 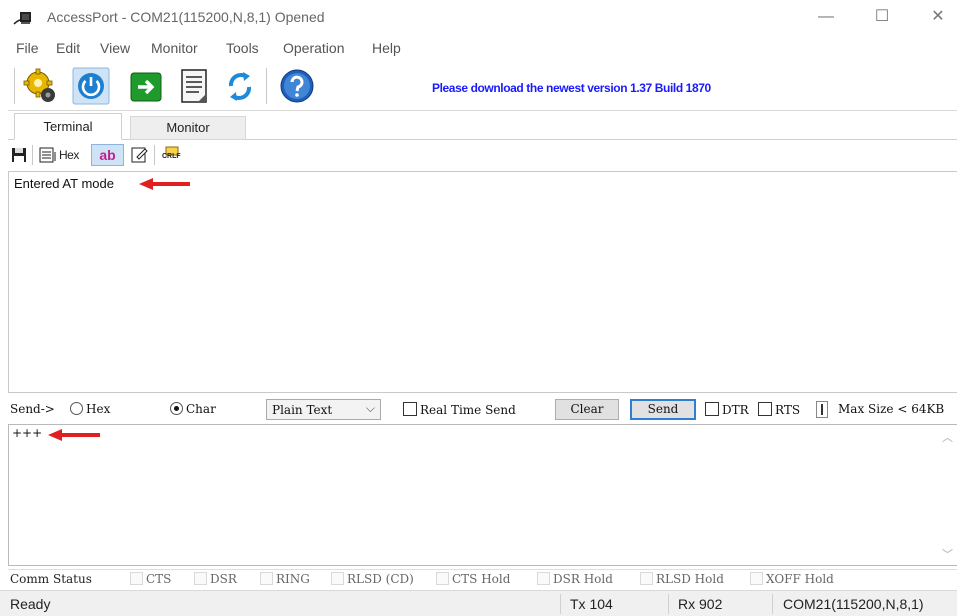 What do you see at coordinates (302, 410) in the screenshot?
I see `format-select-value: Plain Text` at bounding box center [302, 410].